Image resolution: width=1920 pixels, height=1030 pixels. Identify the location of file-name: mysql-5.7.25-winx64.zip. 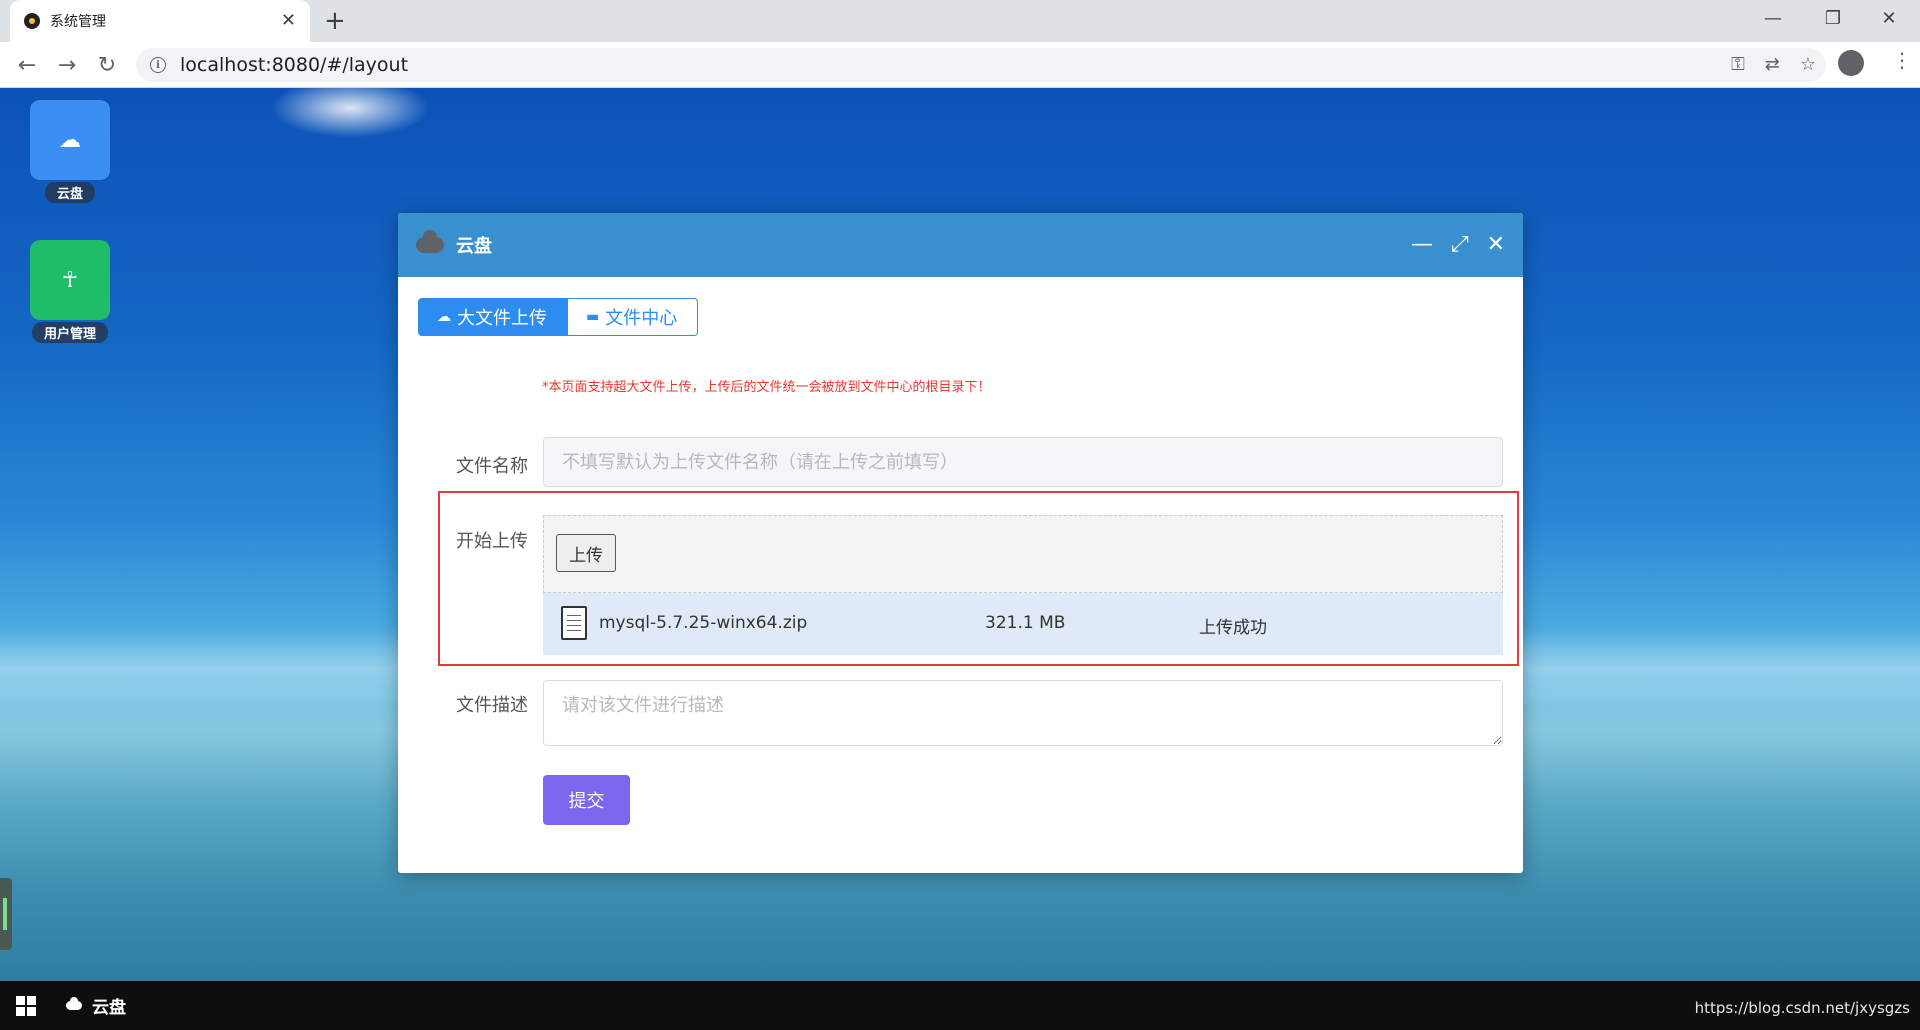
(703, 623).